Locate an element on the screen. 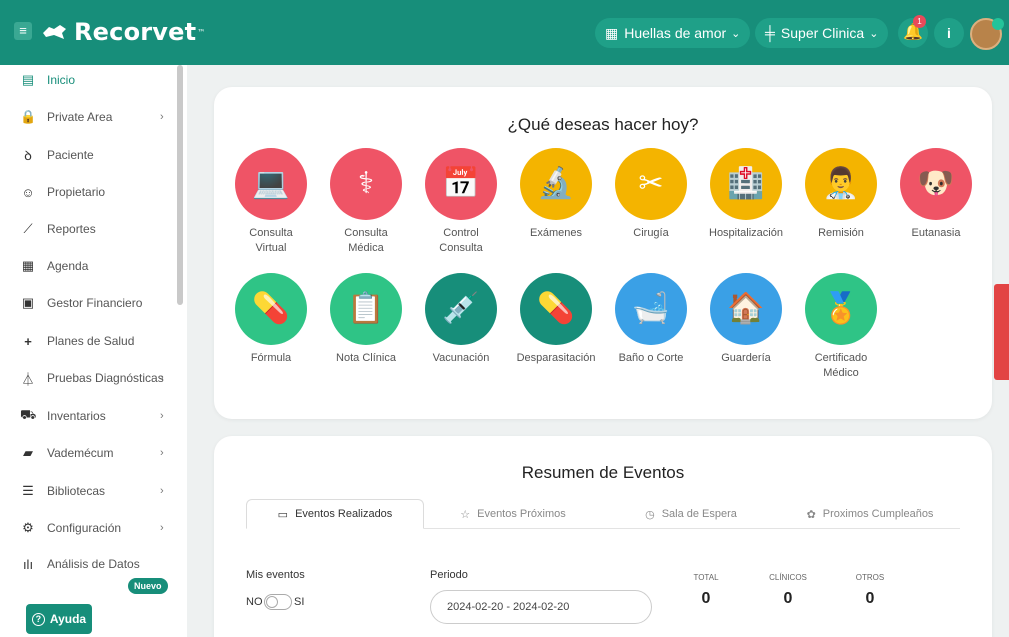 This screenshot has width=1009, height=637. truck-icon: ⛟ is located at coordinates (28, 414).